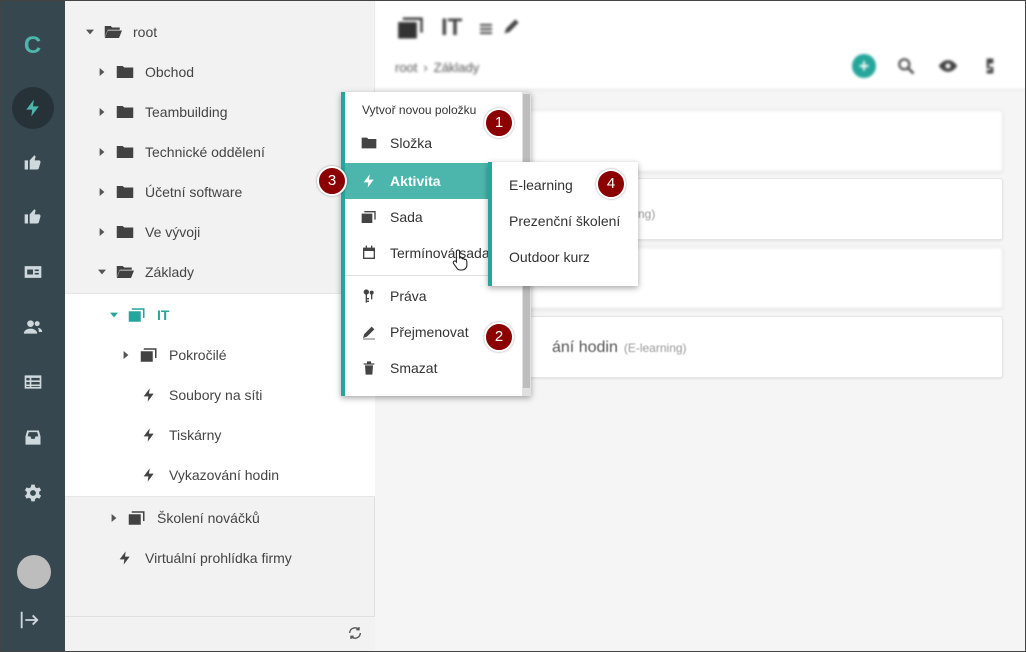  I want to click on submenu-item-classroom: Prezenční školení, so click(564, 221).